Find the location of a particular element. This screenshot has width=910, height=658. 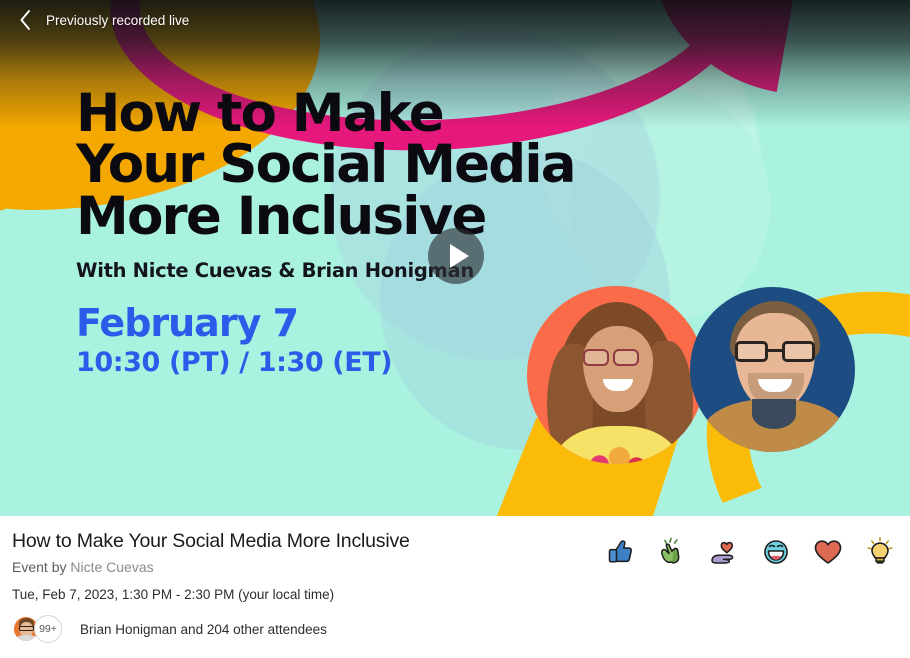

insightful-reaction is located at coordinates (880, 552).